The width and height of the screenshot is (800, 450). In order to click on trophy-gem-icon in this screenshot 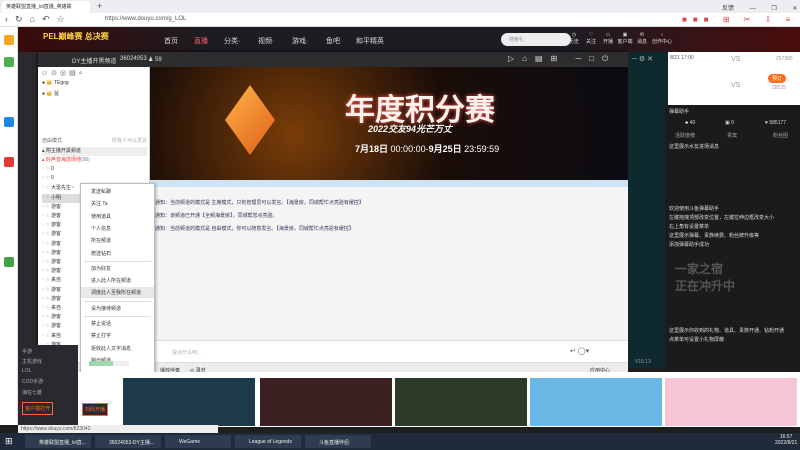, I will do `click(250, 120)`.